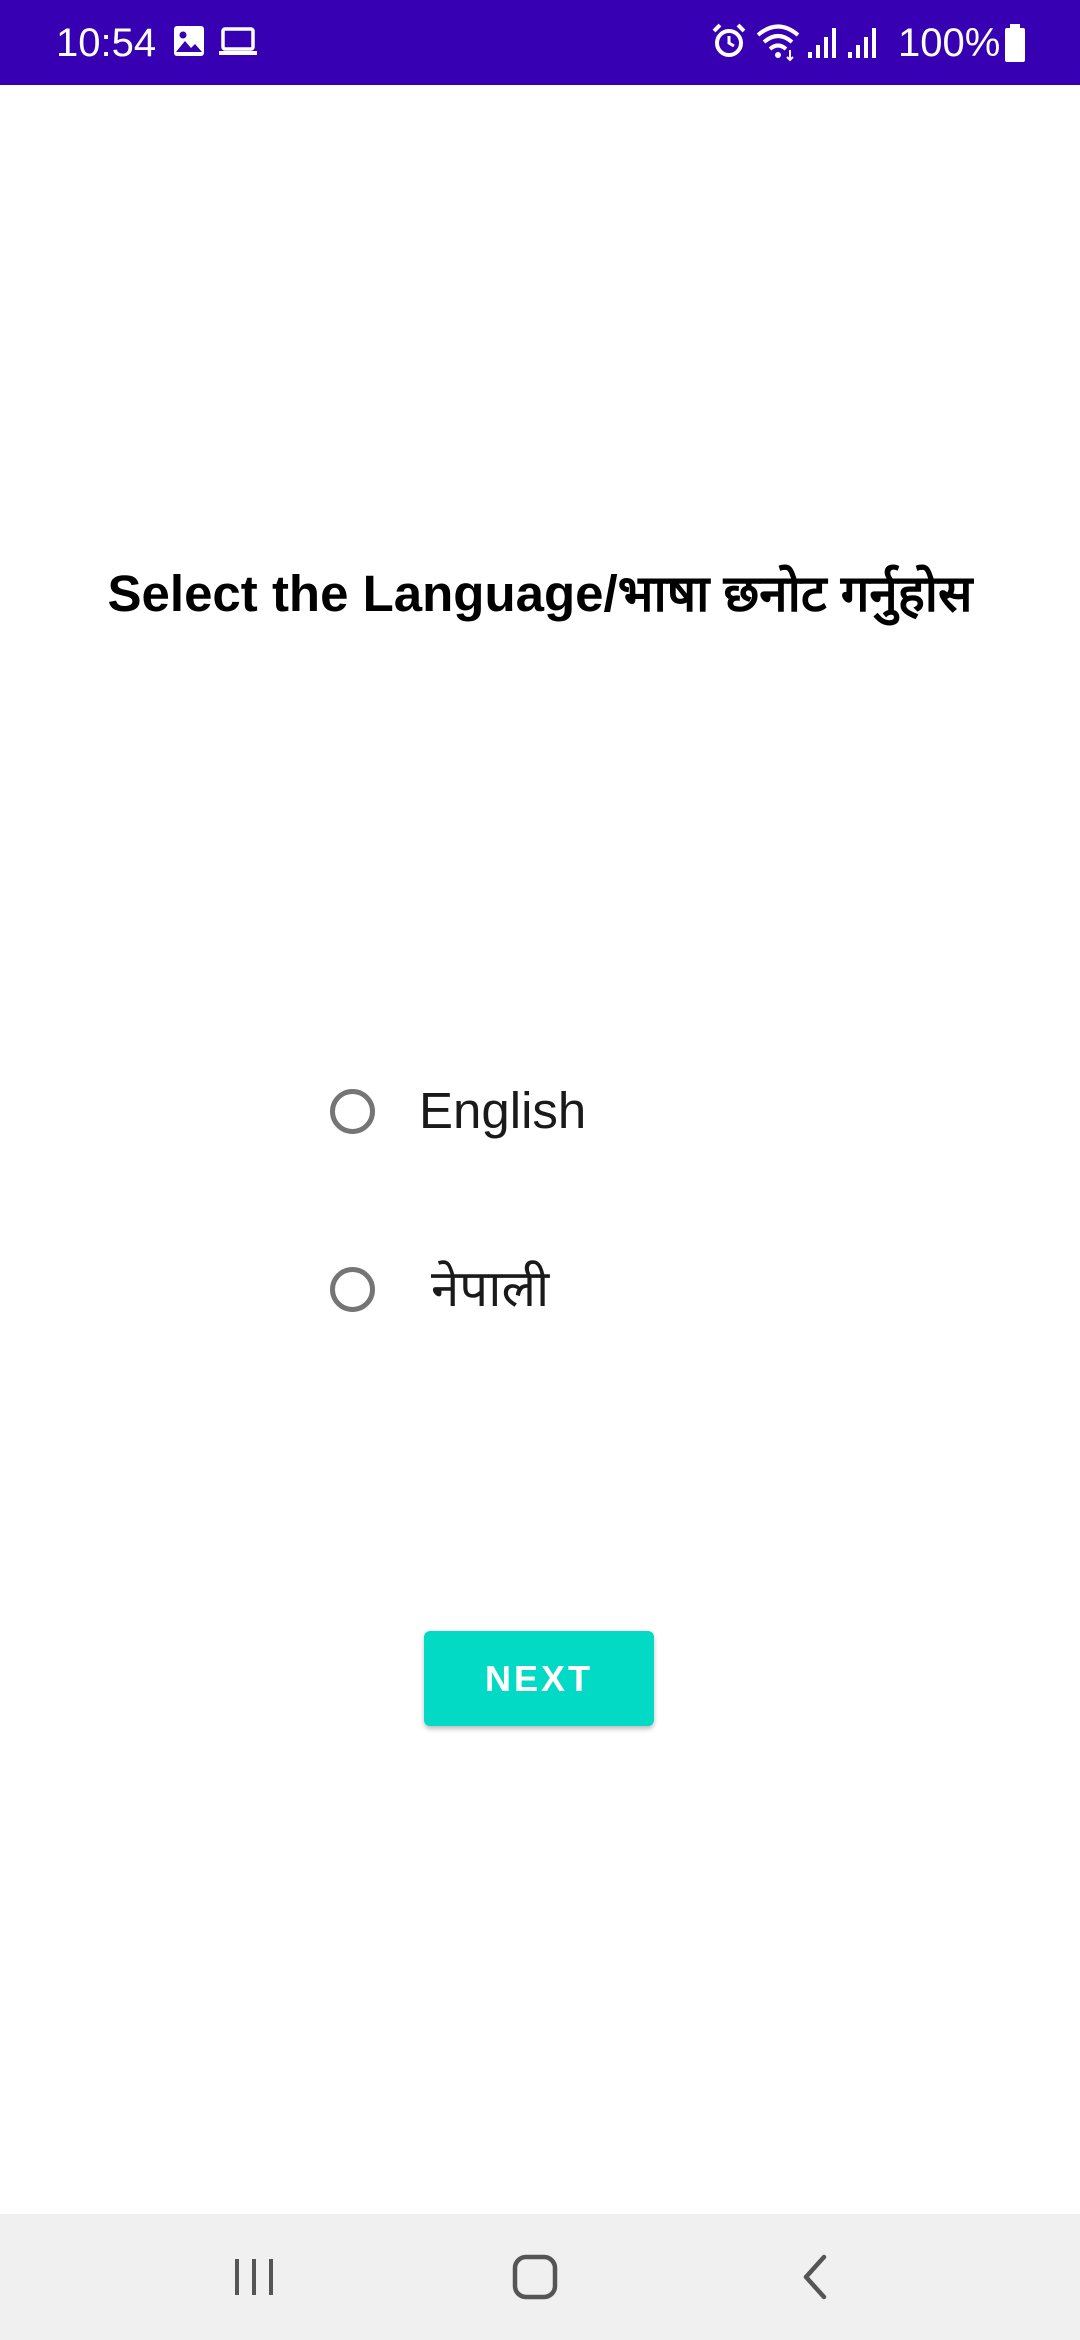 This screenshot has width=1080, height=2340. I want to click on gallery-icon, so click(189, 43).